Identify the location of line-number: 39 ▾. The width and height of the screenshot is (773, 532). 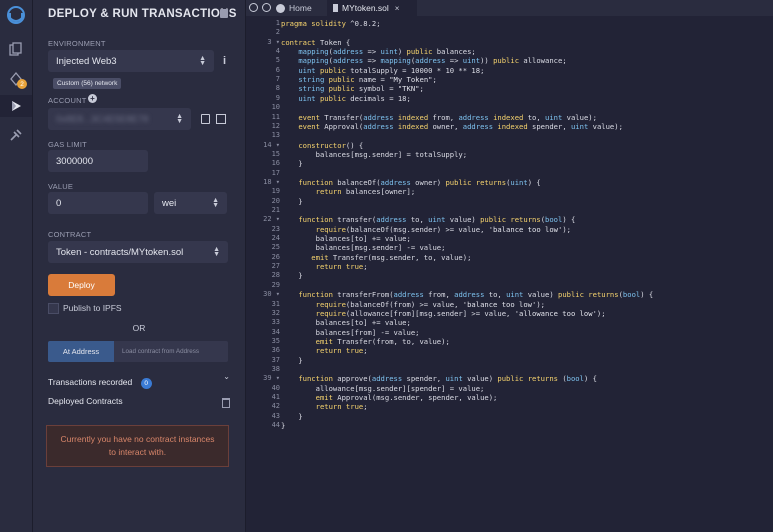
(271, 378).